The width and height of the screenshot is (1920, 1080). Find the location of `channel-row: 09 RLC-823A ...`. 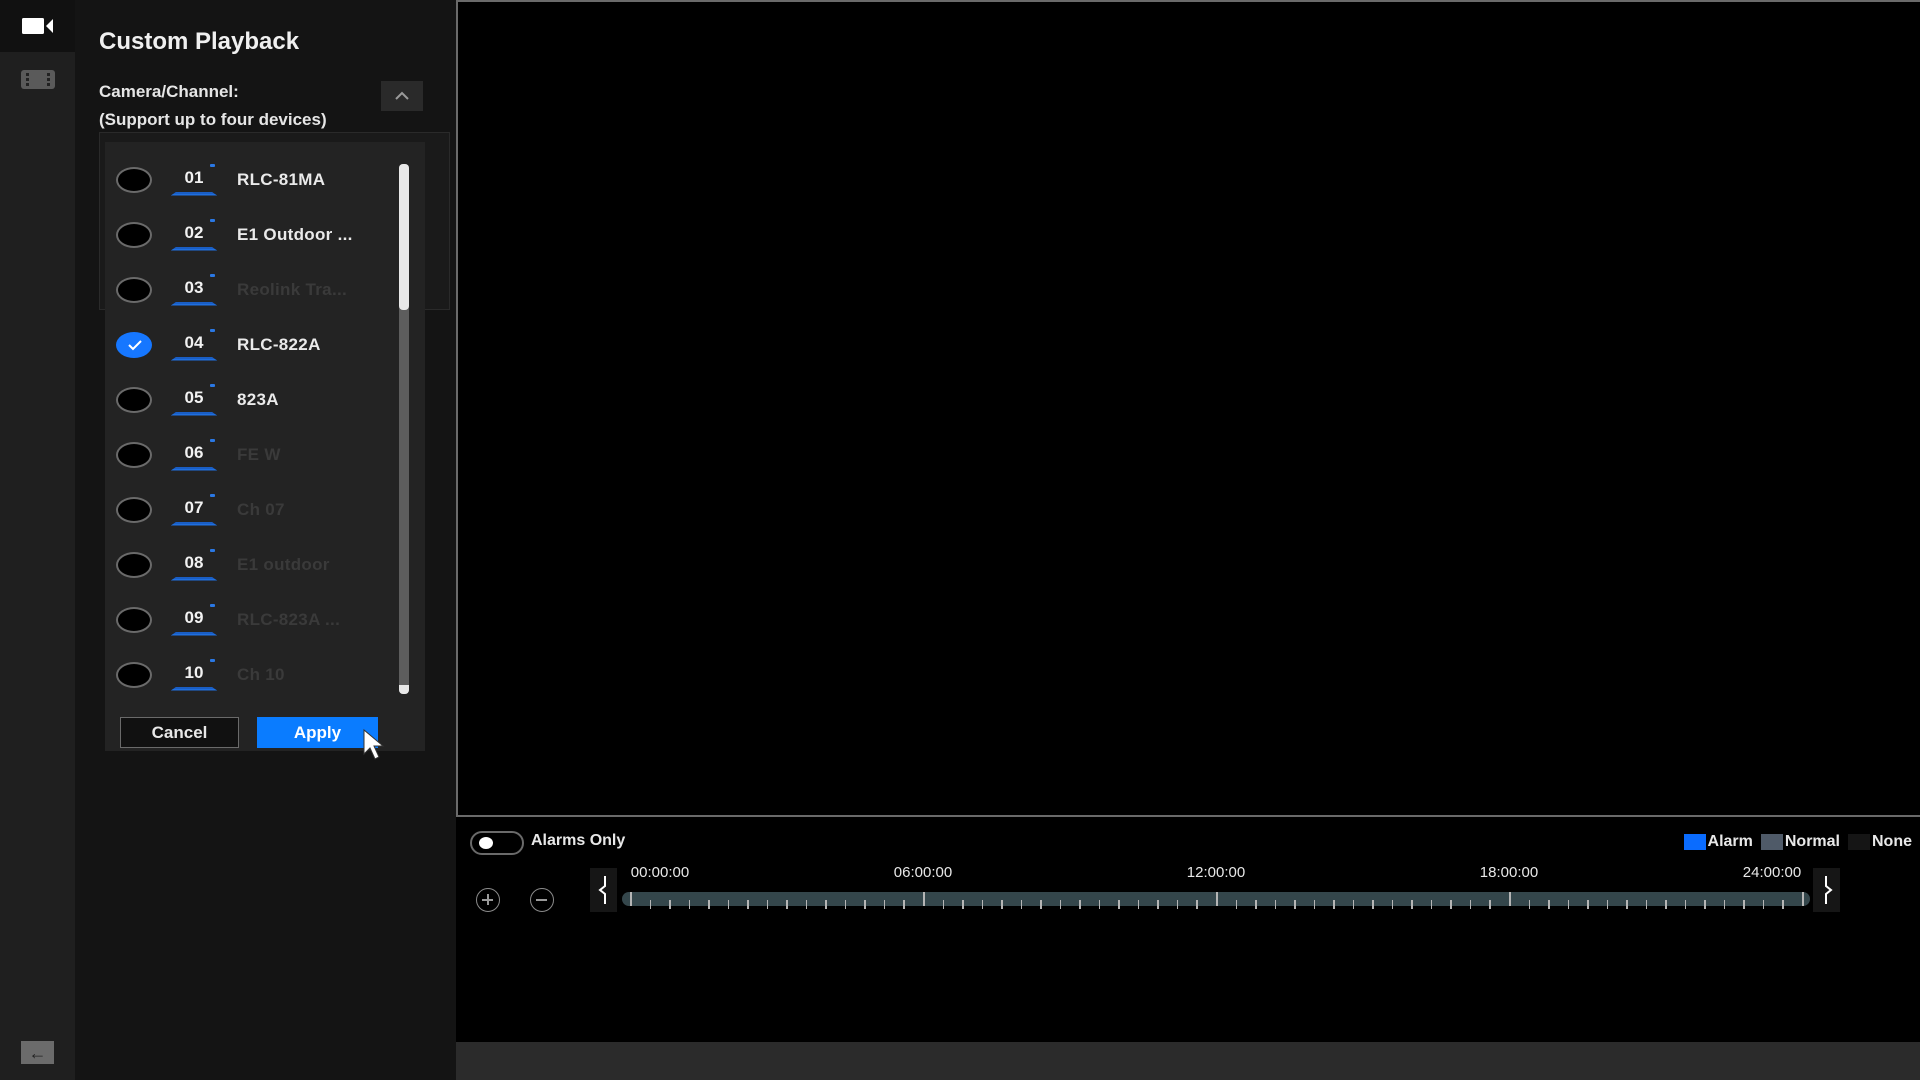

channel-row: 09 RLC-823A ... is located at coordinates (255, 619).